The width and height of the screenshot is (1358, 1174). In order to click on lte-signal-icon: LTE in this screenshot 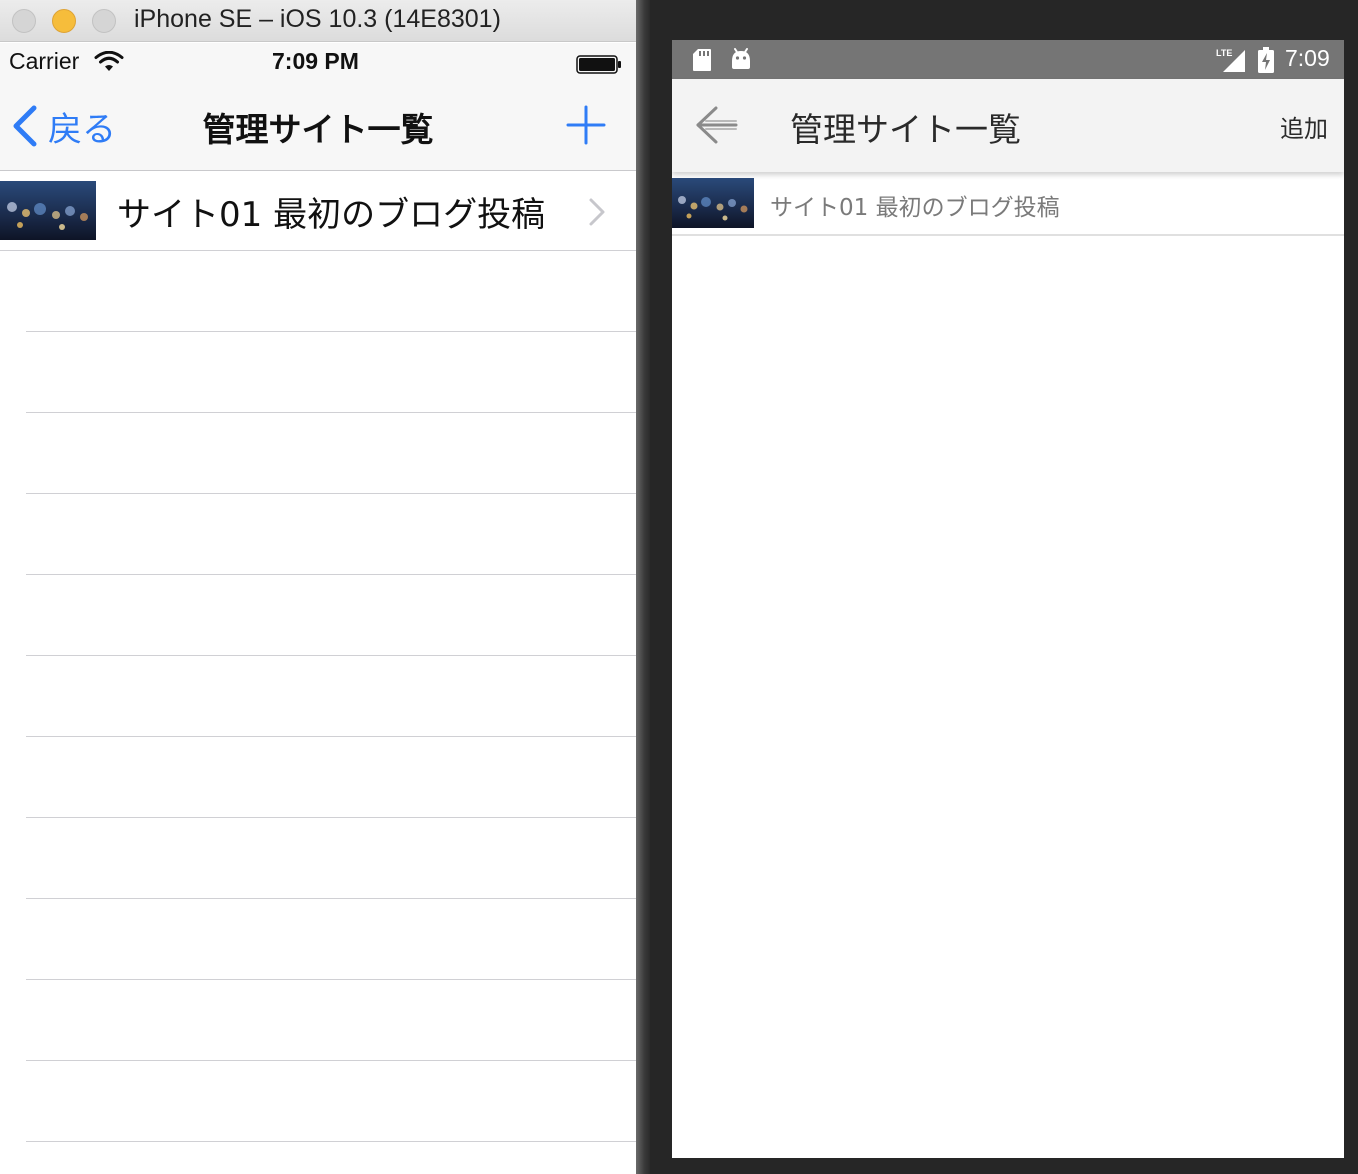, I will do `click(1230, 60)`.